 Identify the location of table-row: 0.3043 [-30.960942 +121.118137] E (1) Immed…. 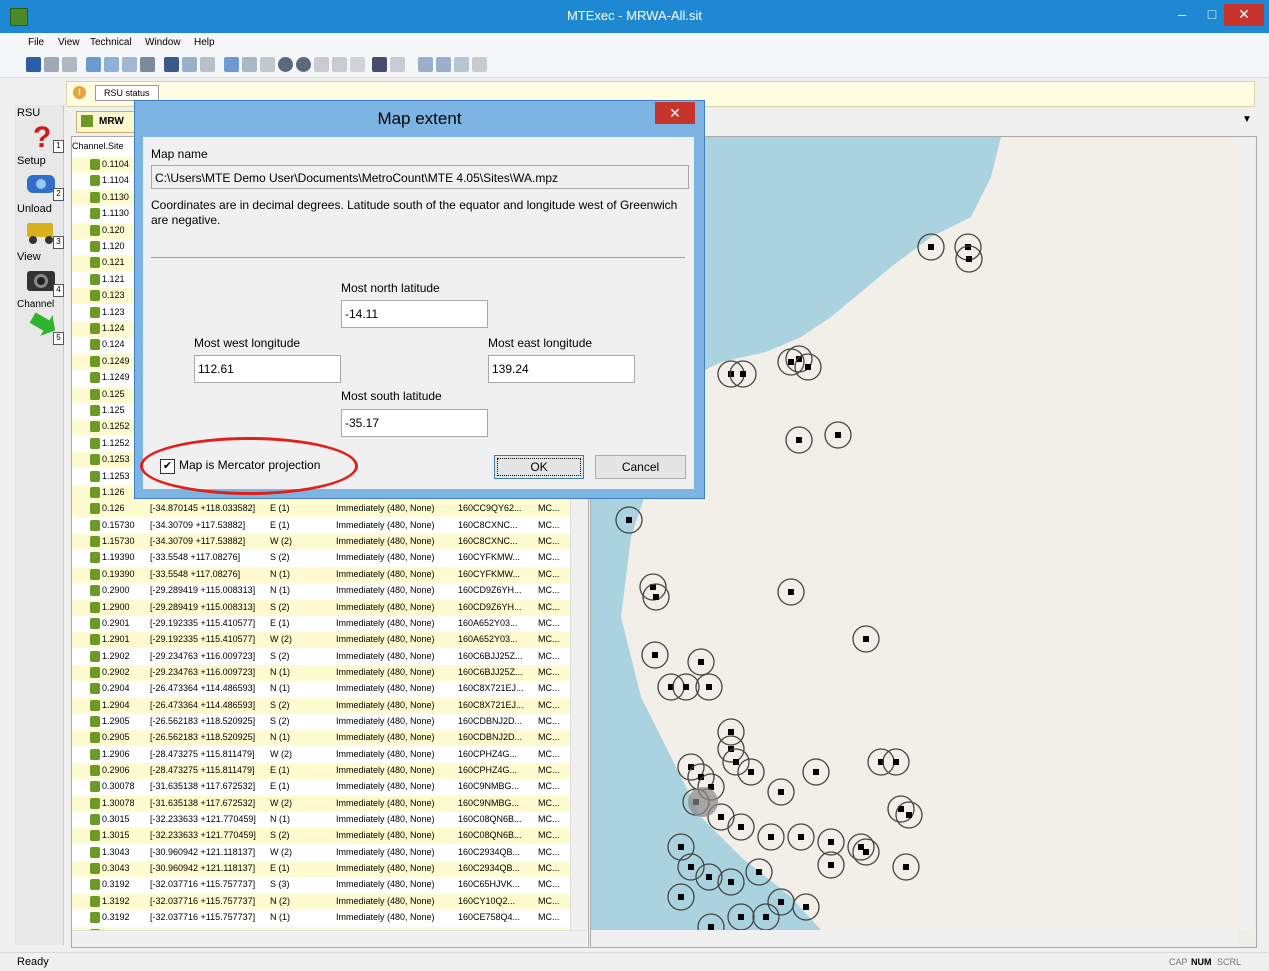
(329, 869).